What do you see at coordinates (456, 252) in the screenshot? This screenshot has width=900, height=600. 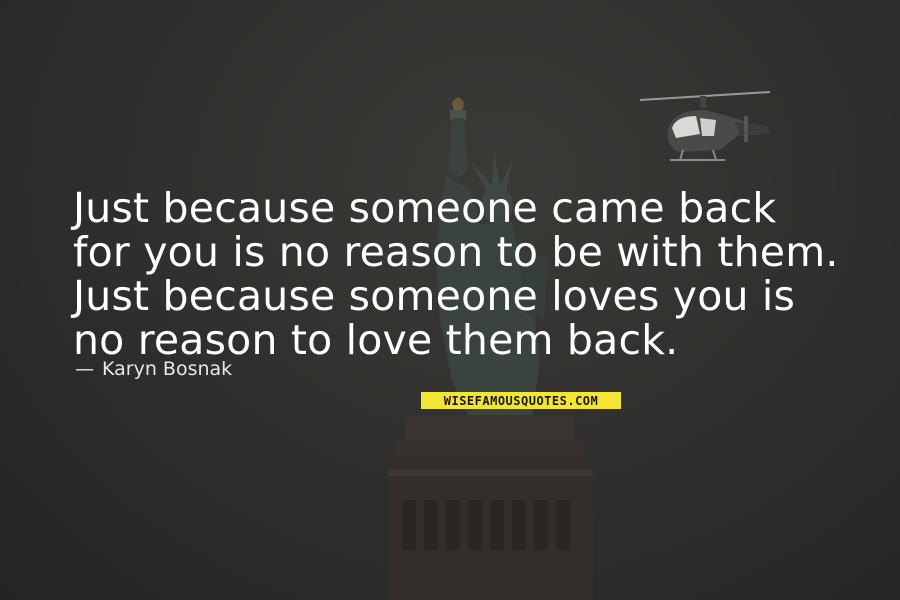 I see `quote-line: for you is no reason to be with them.` at bounding box center [456, 252].